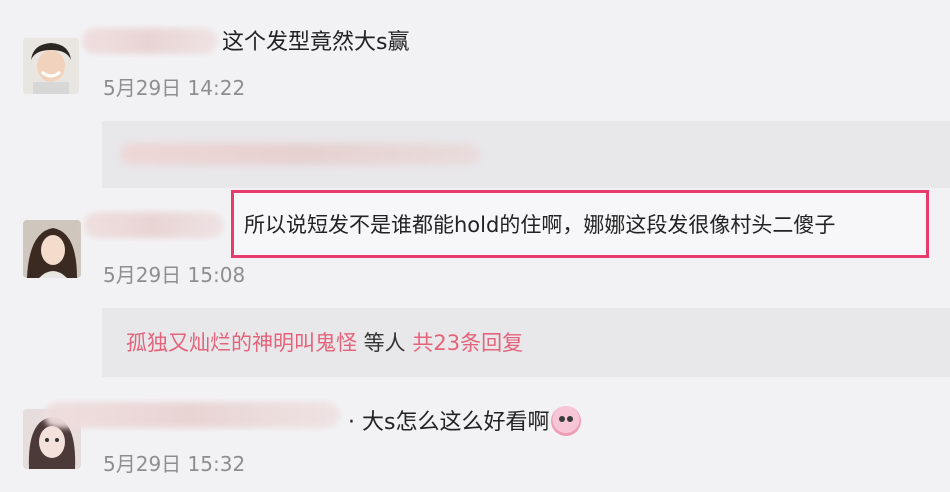 This screenshot has width=950, height=492. What do you see at coordinates (526, 342) in the screenshot?
I see `reply-summary: 孤独又灿烂的神明叫鬼怪 等人 共23条回复` at bounding box center [526, 342].